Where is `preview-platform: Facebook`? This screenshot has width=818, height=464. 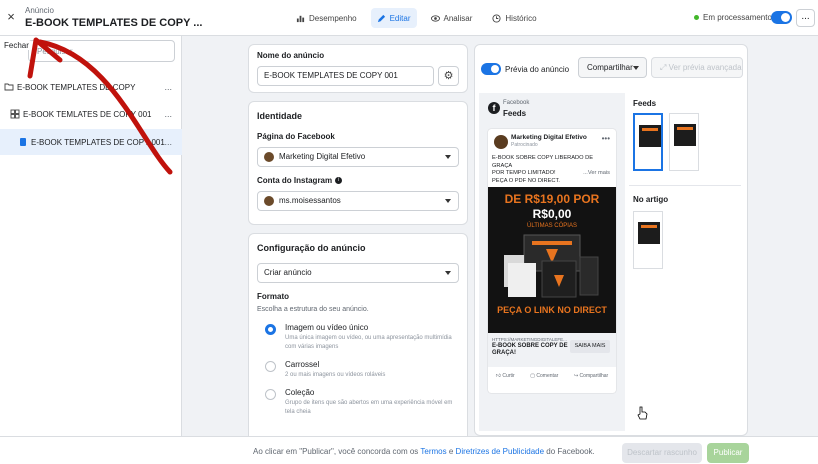 preview-platform: Facebook is located at coordinates (516, 103).